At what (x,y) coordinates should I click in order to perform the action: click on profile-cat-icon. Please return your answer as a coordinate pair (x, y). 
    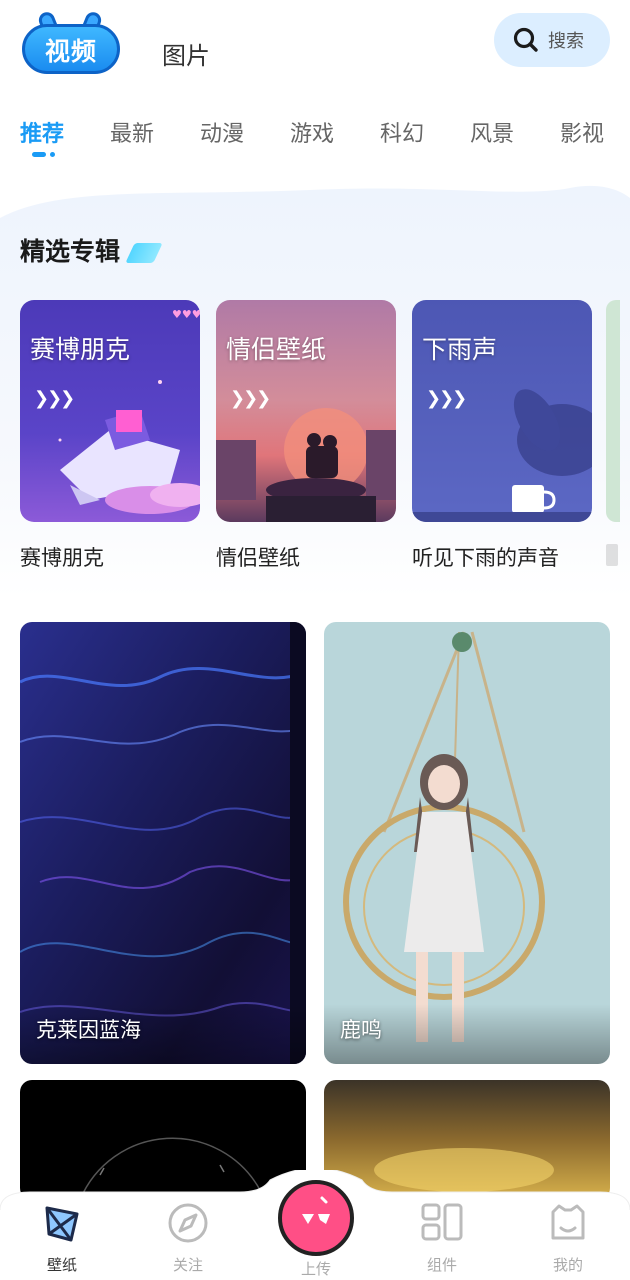
    Looking at the image, I should click on (568, 1222).